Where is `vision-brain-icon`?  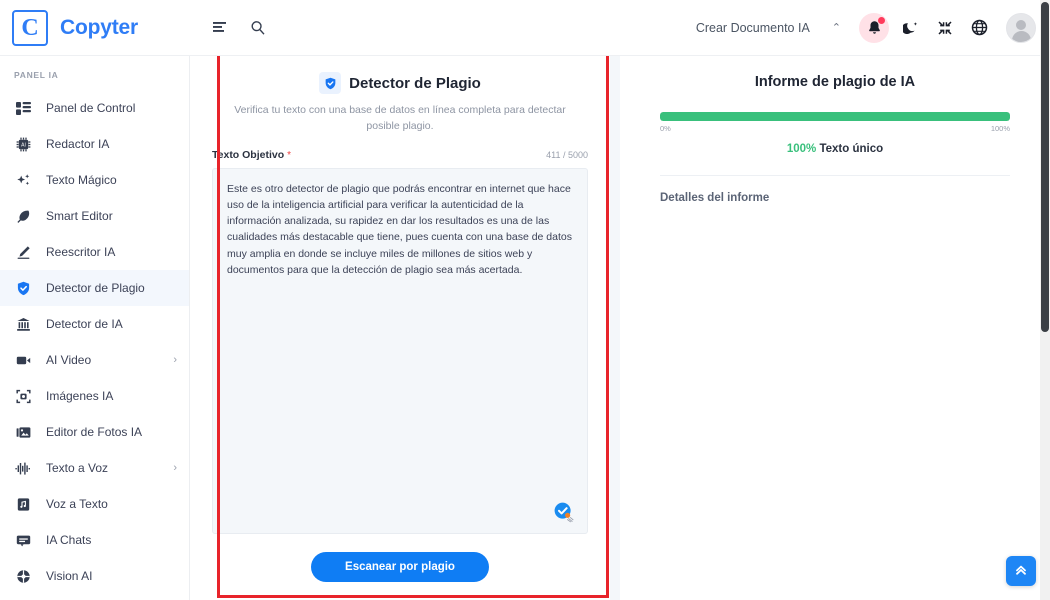
vision-brain-icon is located at coordinates (23, 576).